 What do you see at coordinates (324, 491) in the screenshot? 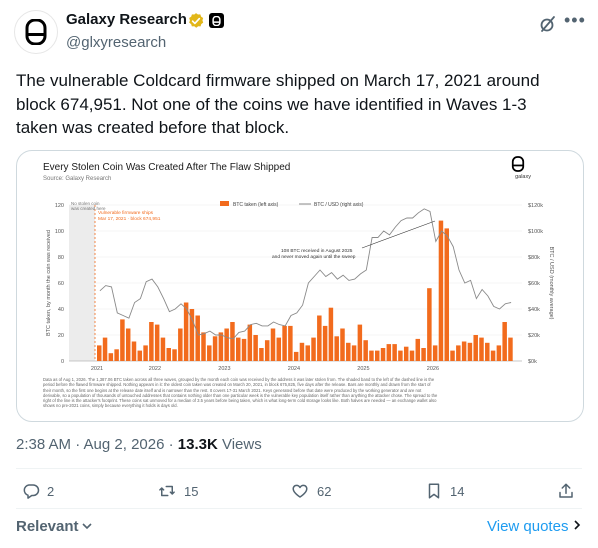
I see `like-count: 62` at bounding box center [324, 491].